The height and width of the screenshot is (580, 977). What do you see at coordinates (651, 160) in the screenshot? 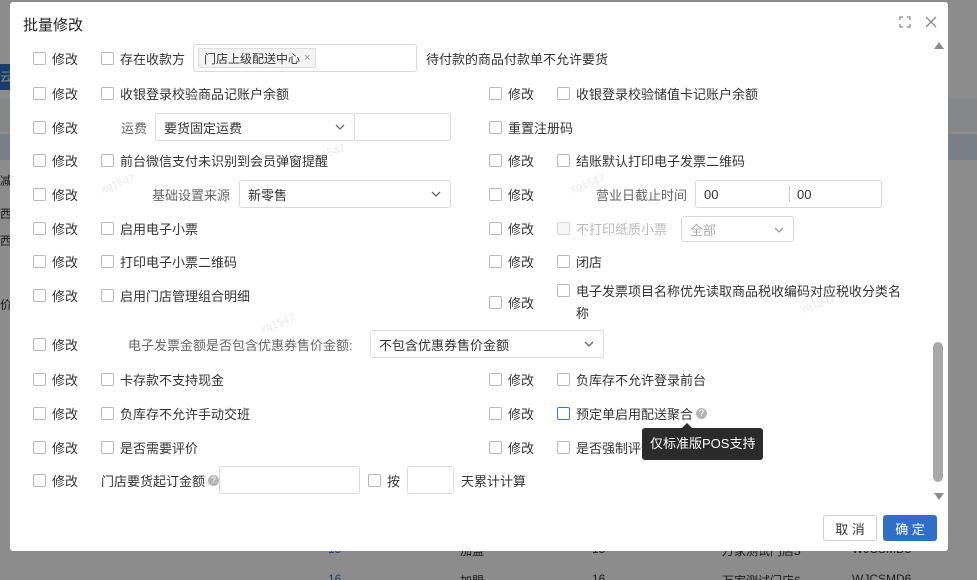
I see `print-invoice-qr-checkbox: 结账默认打印电子发票二维码` at bounding box center [651, 160].